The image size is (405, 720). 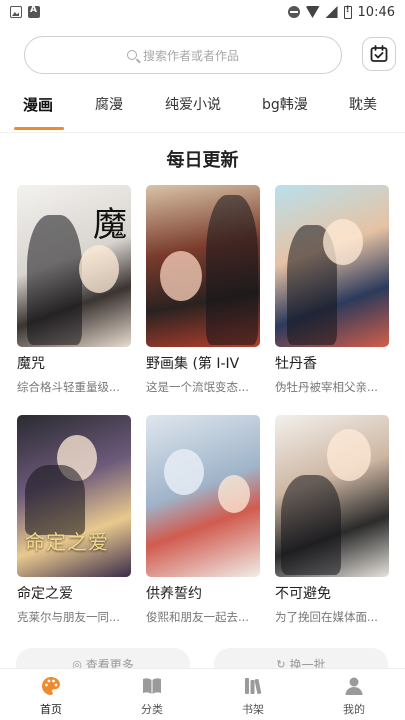 I want to click on status-time: 10:46, so click(x=376, y=12).